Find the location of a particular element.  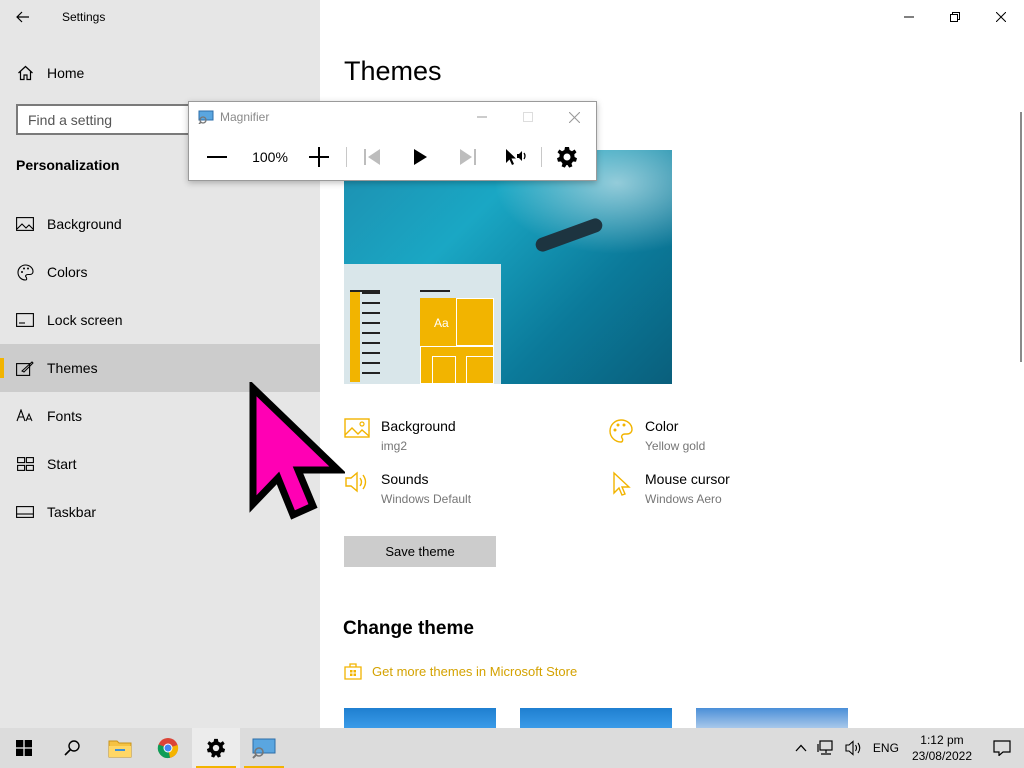

chrome-icon is located at coordinates (168, 748).